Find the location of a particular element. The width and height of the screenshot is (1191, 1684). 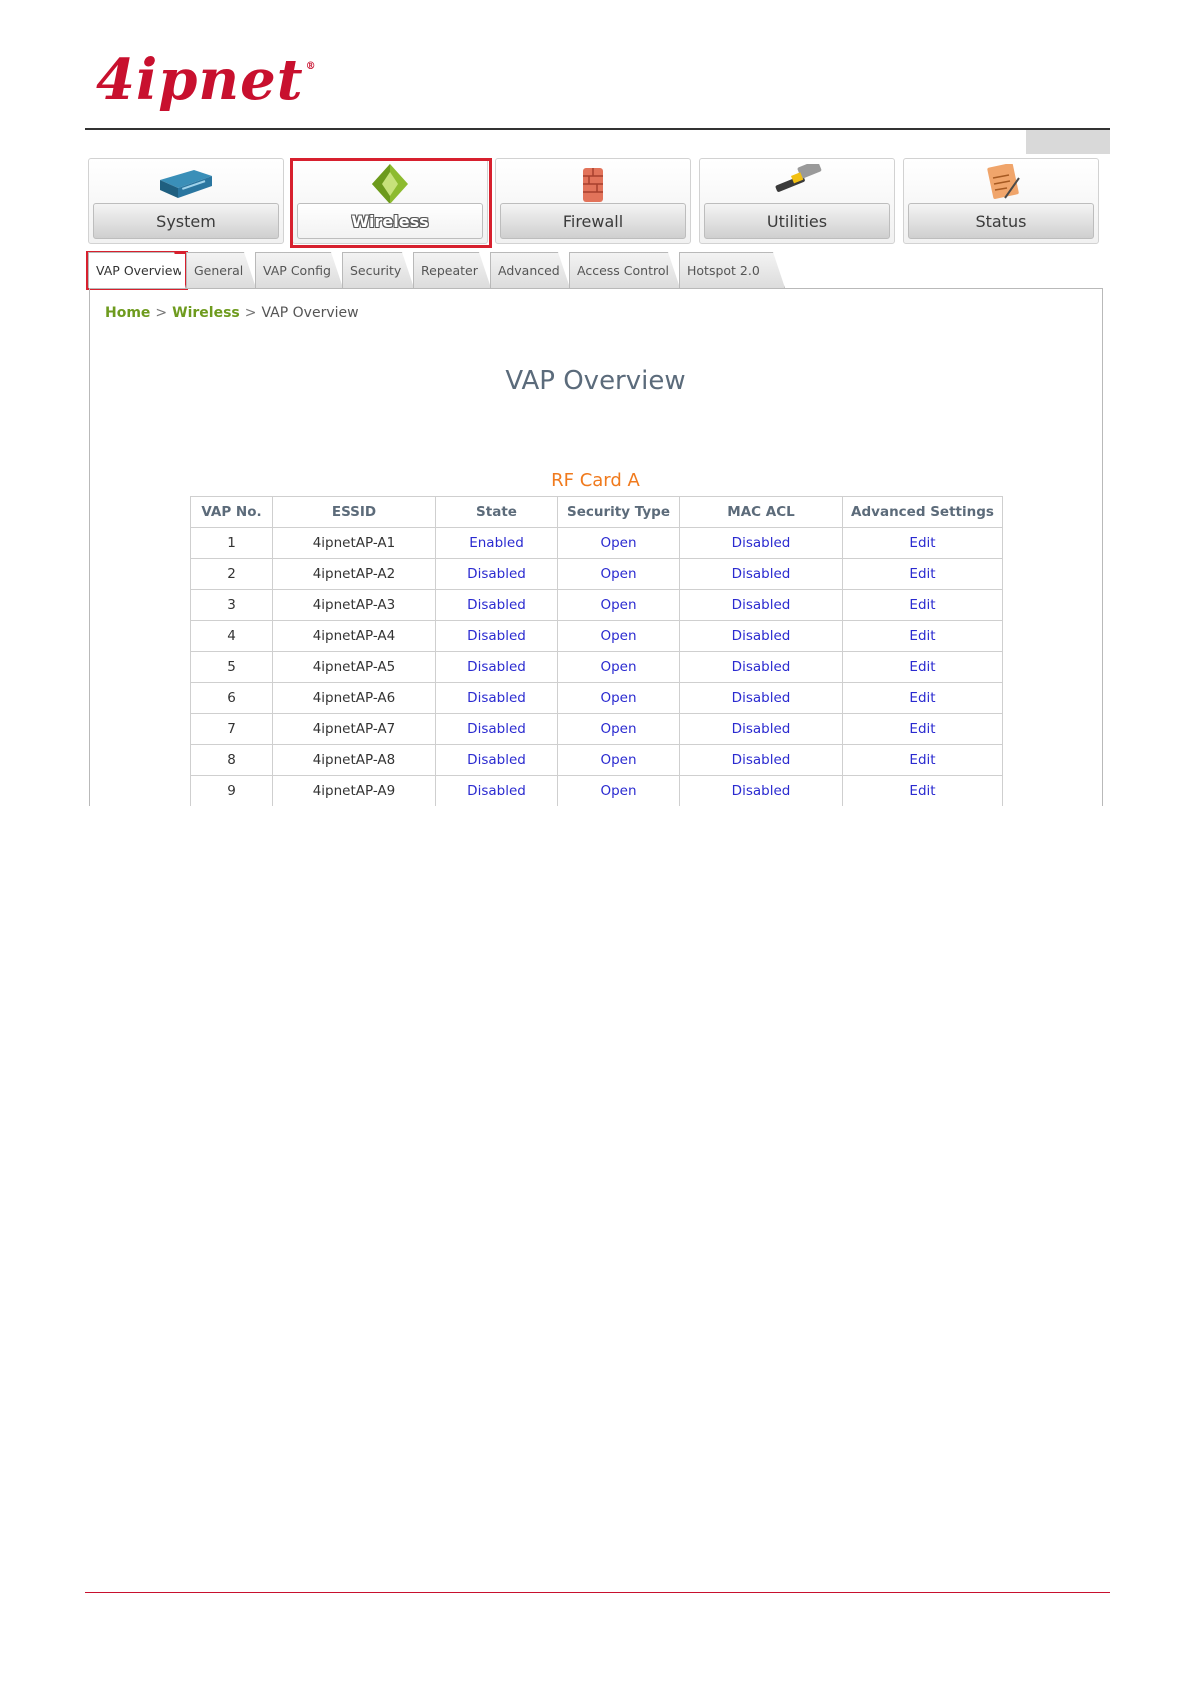

vap-number-cell: 1 is located at coordinates (231, 543).